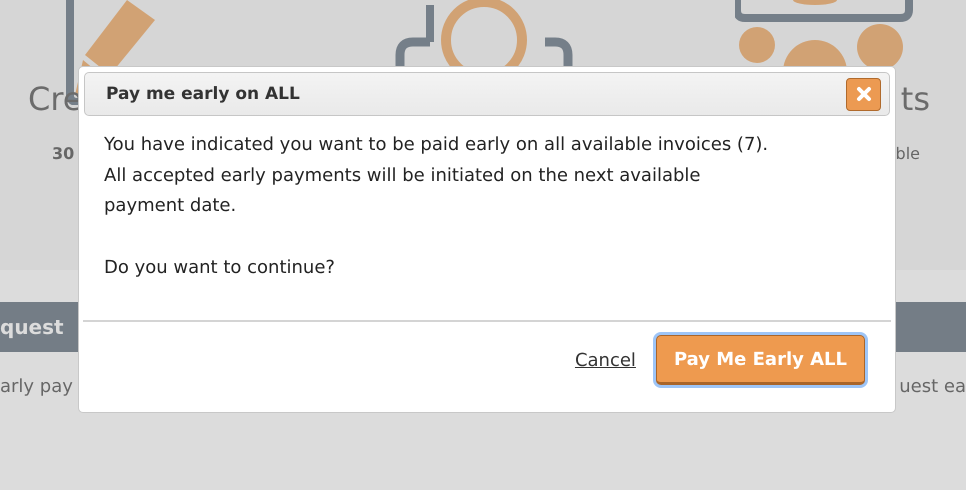 Image resolution: width=966 pixels, height=490 pixels. What do you see at coordinates (908, 153) in the screenshot?
I see `stat-label: ble` at bounding box center [908, 153].